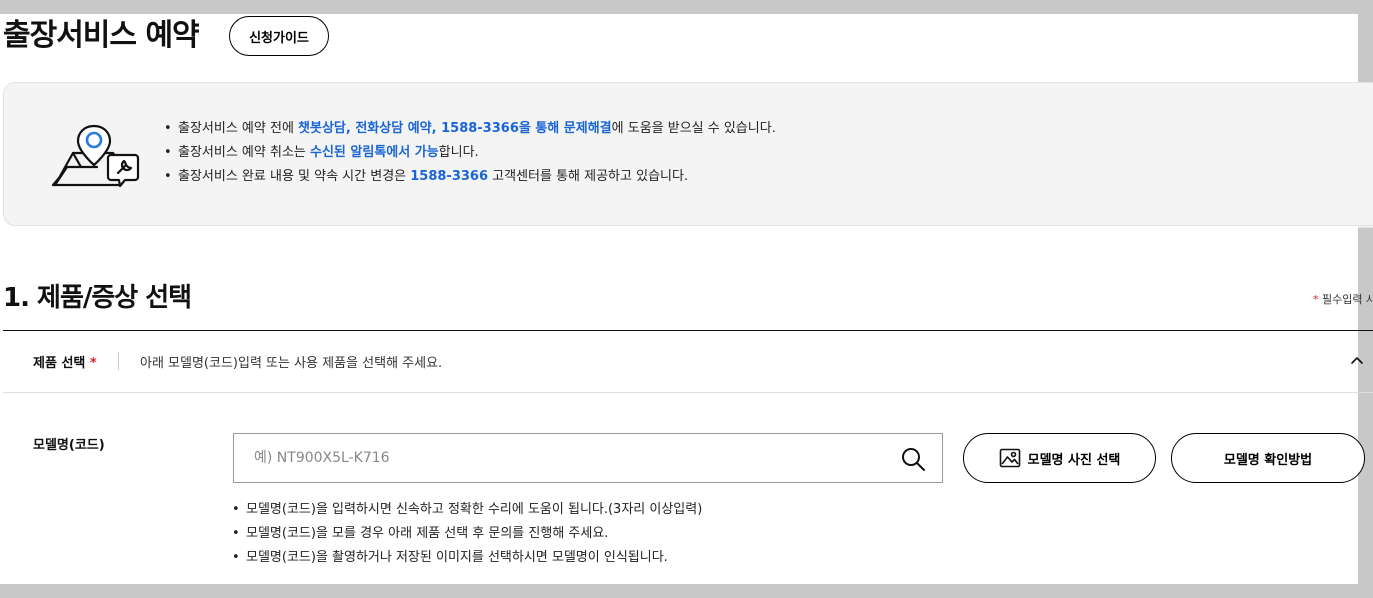 The height and width of the screenshot is (598, 1373). Describe the element at coordinates (294, 176) in the screenshot. I see `notice-text: 출장서비스 완료 내용 및 약속 시간 변경은` at that location.